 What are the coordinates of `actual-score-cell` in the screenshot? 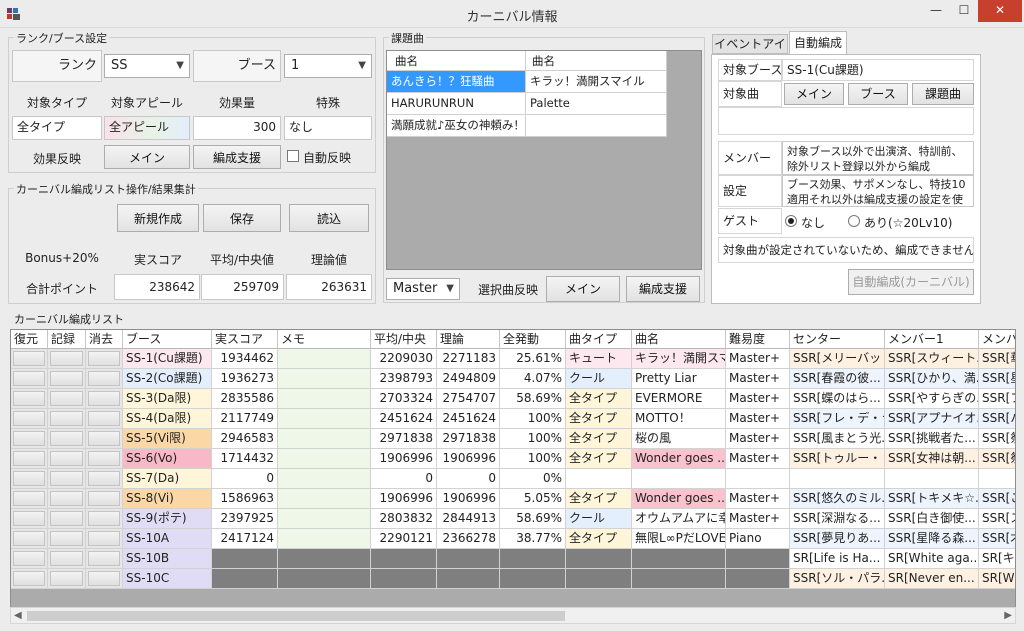 It's located at (245, 579).